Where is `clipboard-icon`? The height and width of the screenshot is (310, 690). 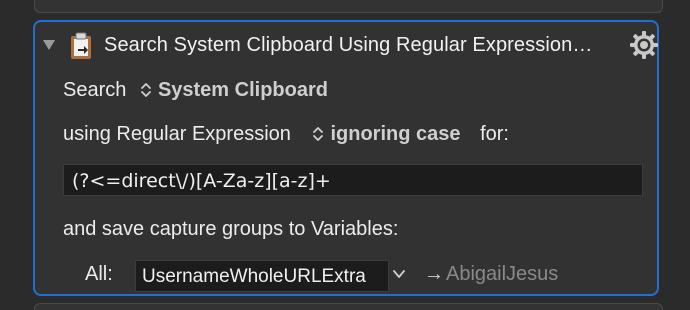 clipboard-icon is located at coordinates (81, 45).